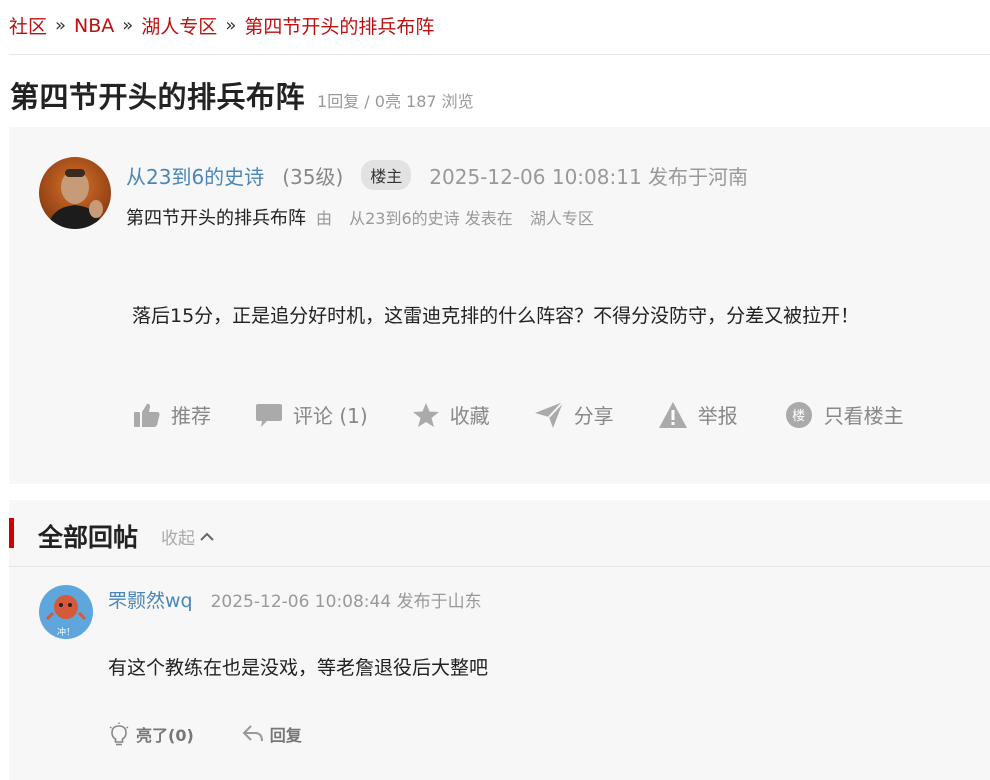 This screenshot has height=780, width=990. I want to click on reply-author-line: 罘颢然wq 2025-12-06 10:08:44 发布于山东, so click(295, 599).